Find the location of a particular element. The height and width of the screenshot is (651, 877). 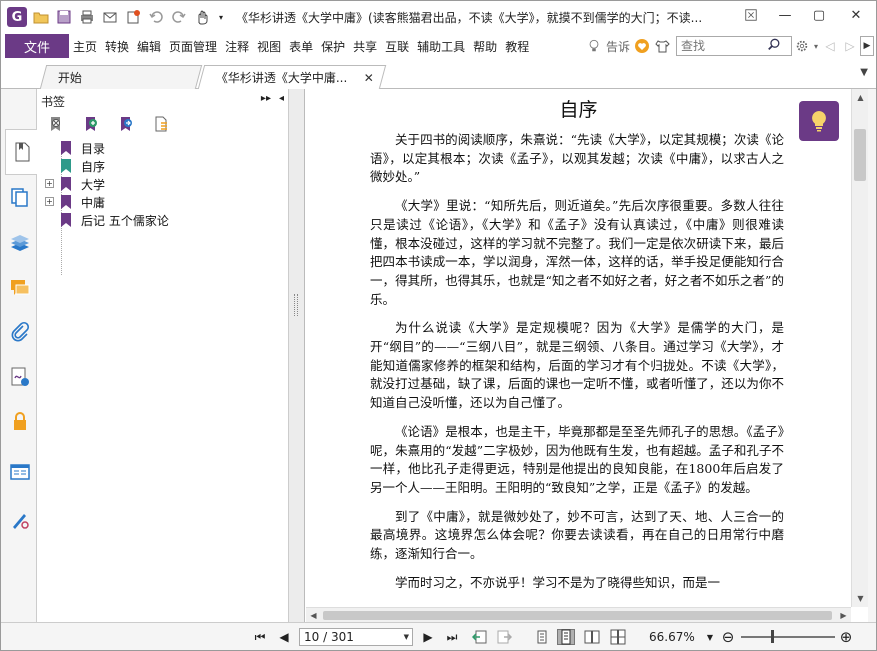

nav-back-icon: ◁ is located at coordinates (830, 46).